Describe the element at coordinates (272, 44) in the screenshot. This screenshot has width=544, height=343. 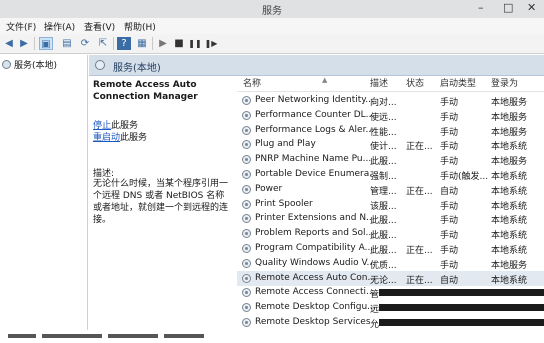
I see `toolbar: ◀ ▶ ▣ ▤ ⟳ ⇱ ? ▦ ▶ ■ ❚❚ ❚▶` at that location.